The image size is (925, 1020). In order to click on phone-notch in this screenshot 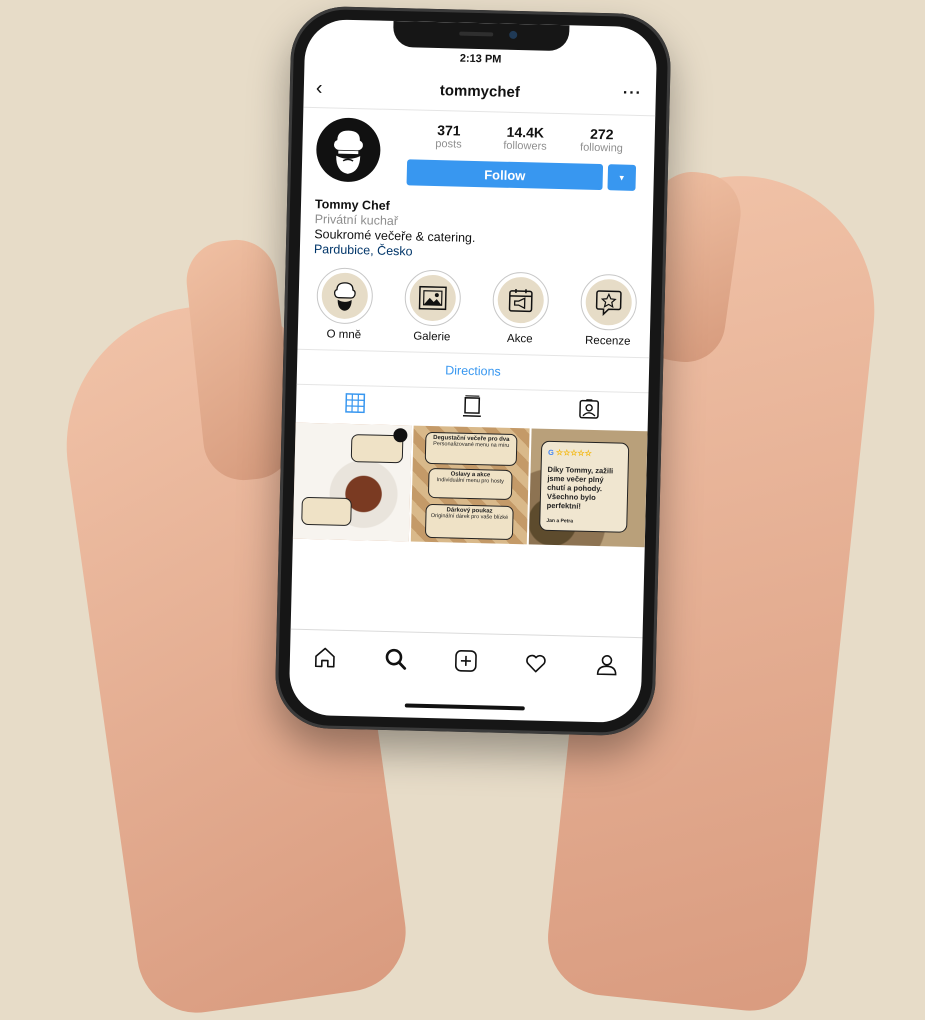, I will do `click(481, 36)`.